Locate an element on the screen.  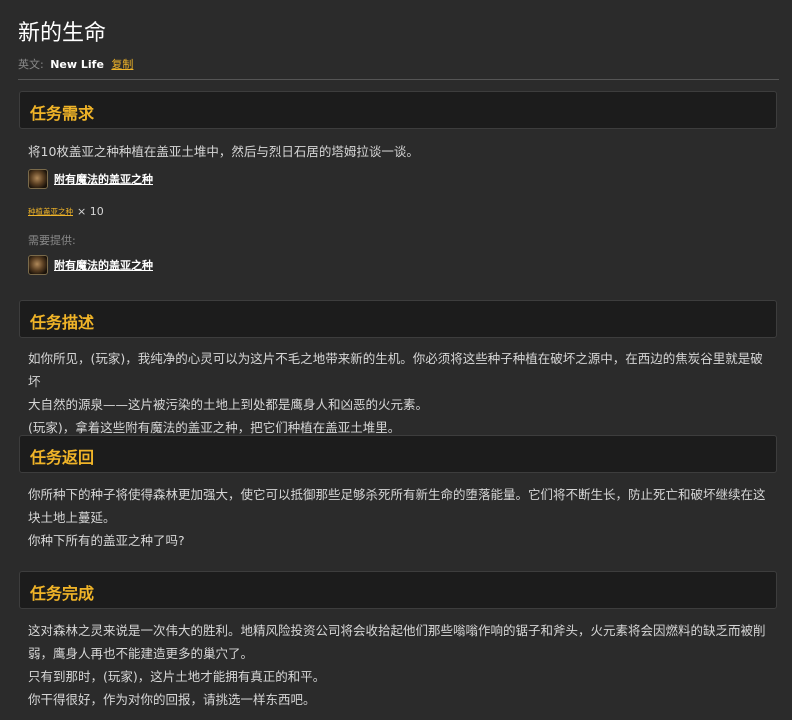
copy-link: 复制 is located at coordinates (122, 64).